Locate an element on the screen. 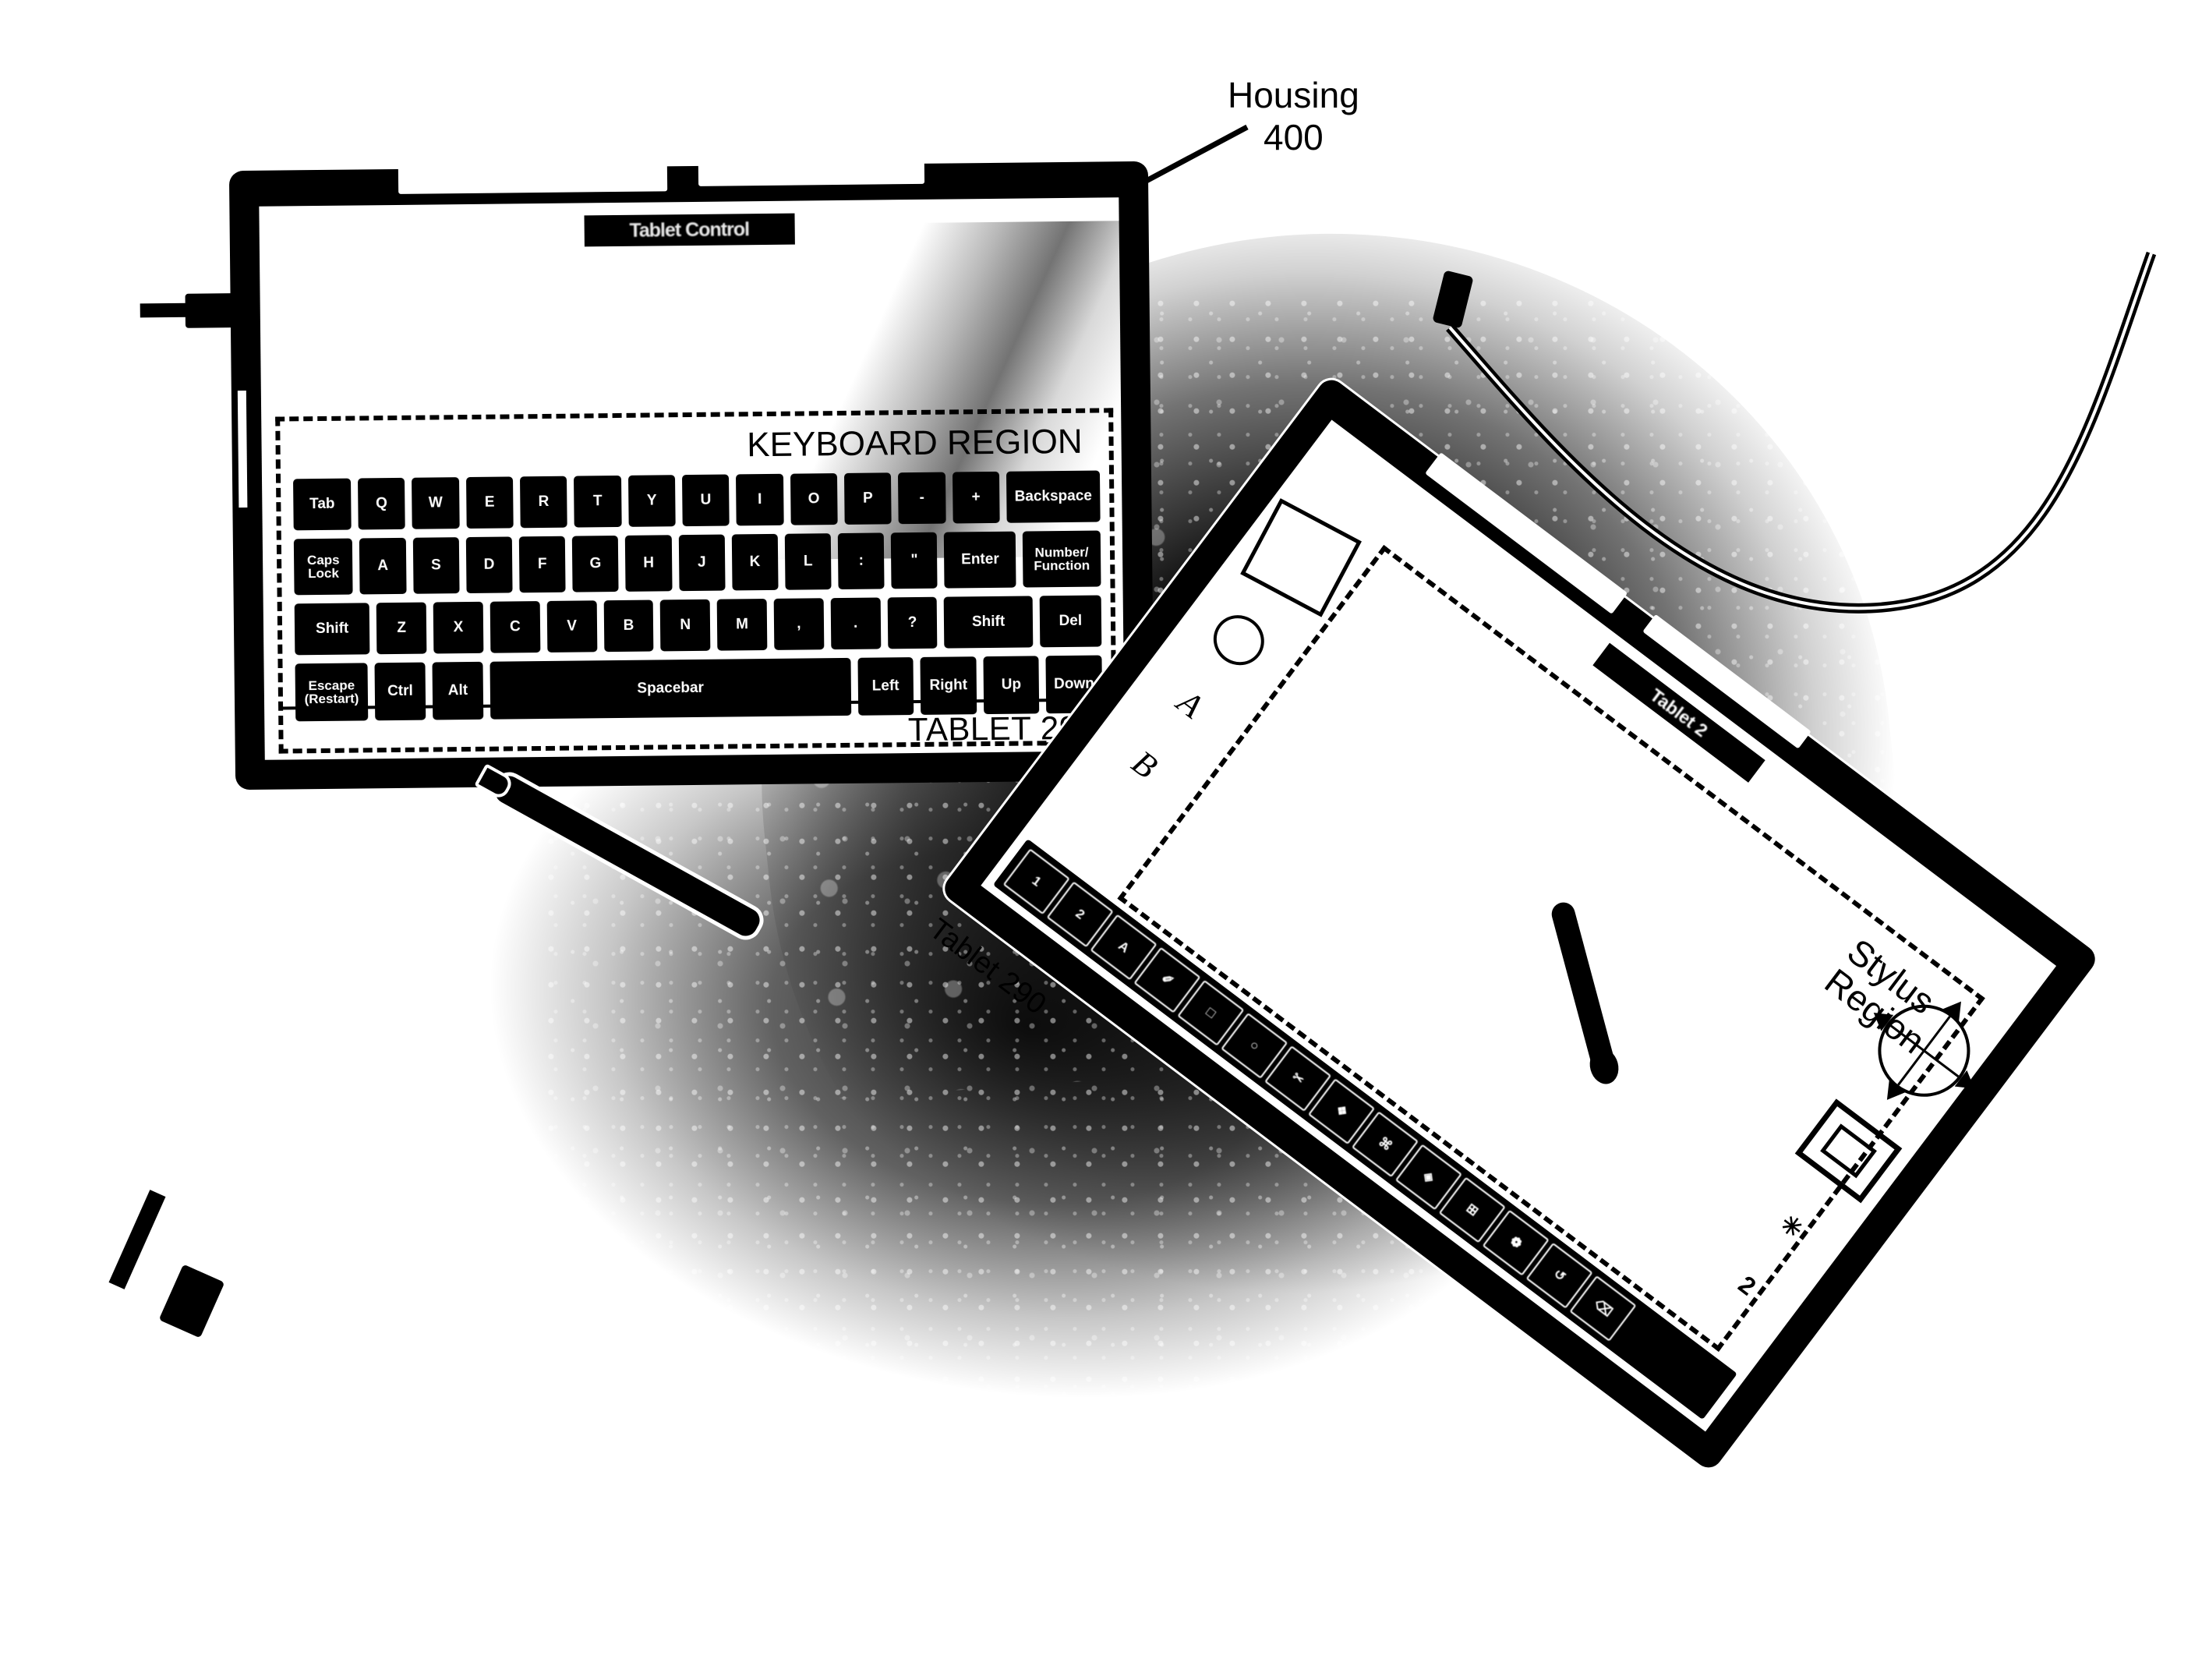 Image resolution: width=2209 pixels, height=1680 pixels. key-: + is located at coordinates (976, 497).